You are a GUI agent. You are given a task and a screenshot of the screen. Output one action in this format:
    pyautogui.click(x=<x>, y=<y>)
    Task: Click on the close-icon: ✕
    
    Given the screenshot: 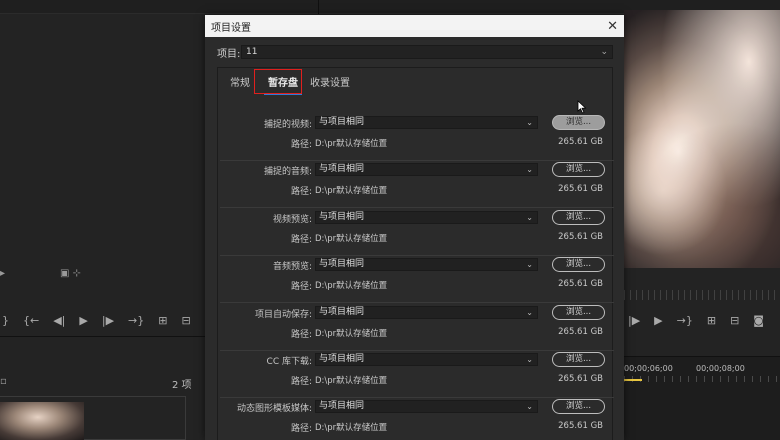 What is the action you would take?
    pyautogui.click(x=612, y=26)
    